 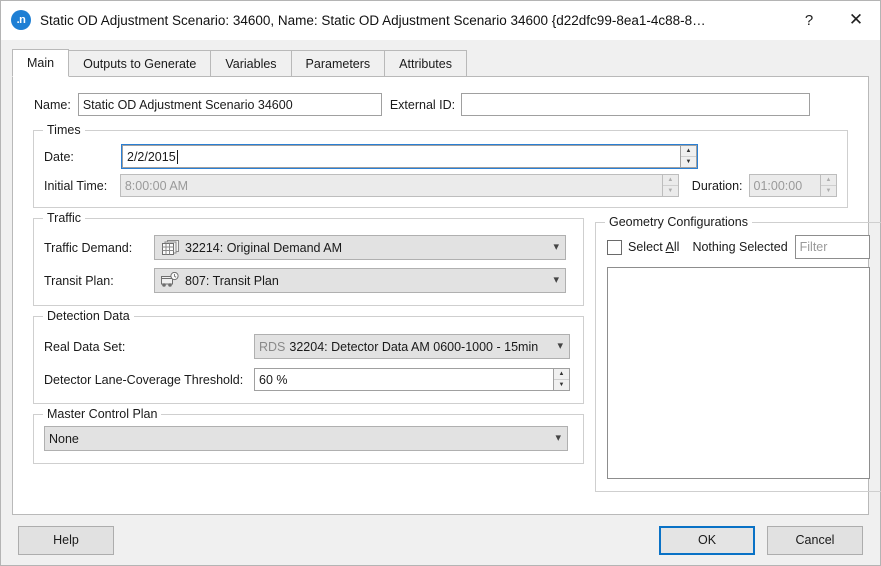 What do you see at coordinates (738, 373) in the screenshot?
I see `geometry-configurations-list` at bounding box center [738, 373].